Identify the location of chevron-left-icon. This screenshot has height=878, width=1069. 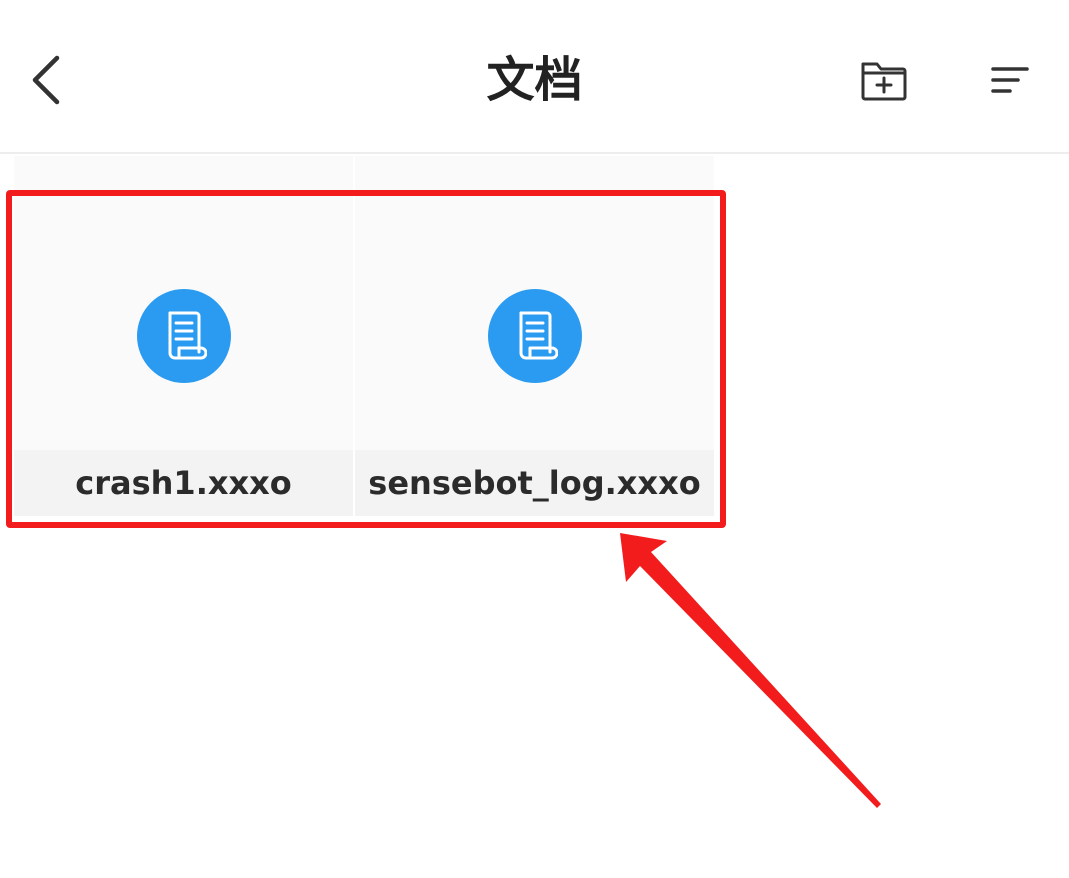
(46, 80).